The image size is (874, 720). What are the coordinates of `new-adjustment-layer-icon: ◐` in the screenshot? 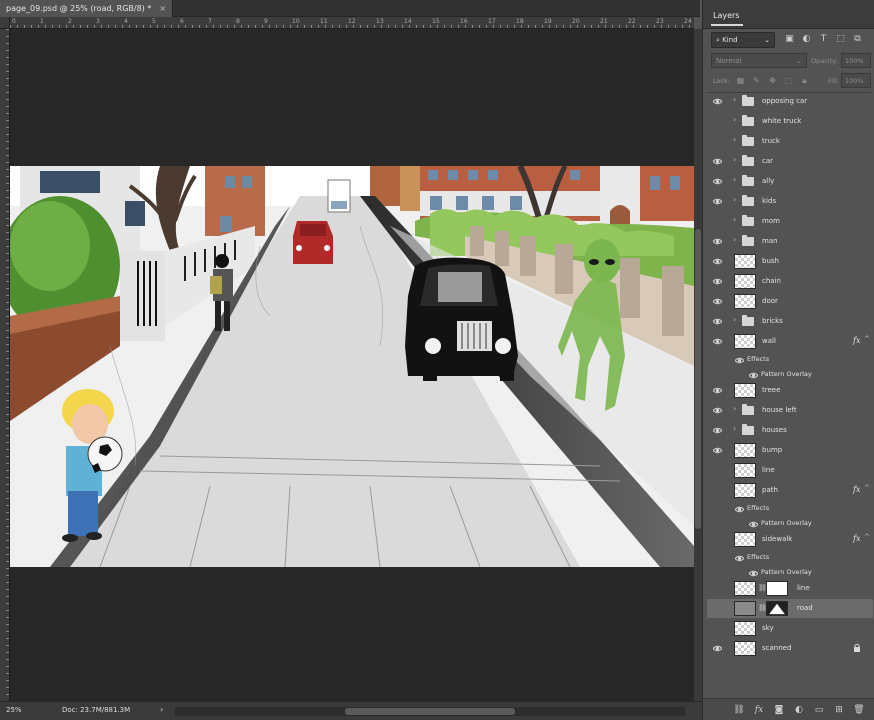 It's located at (799, 710).